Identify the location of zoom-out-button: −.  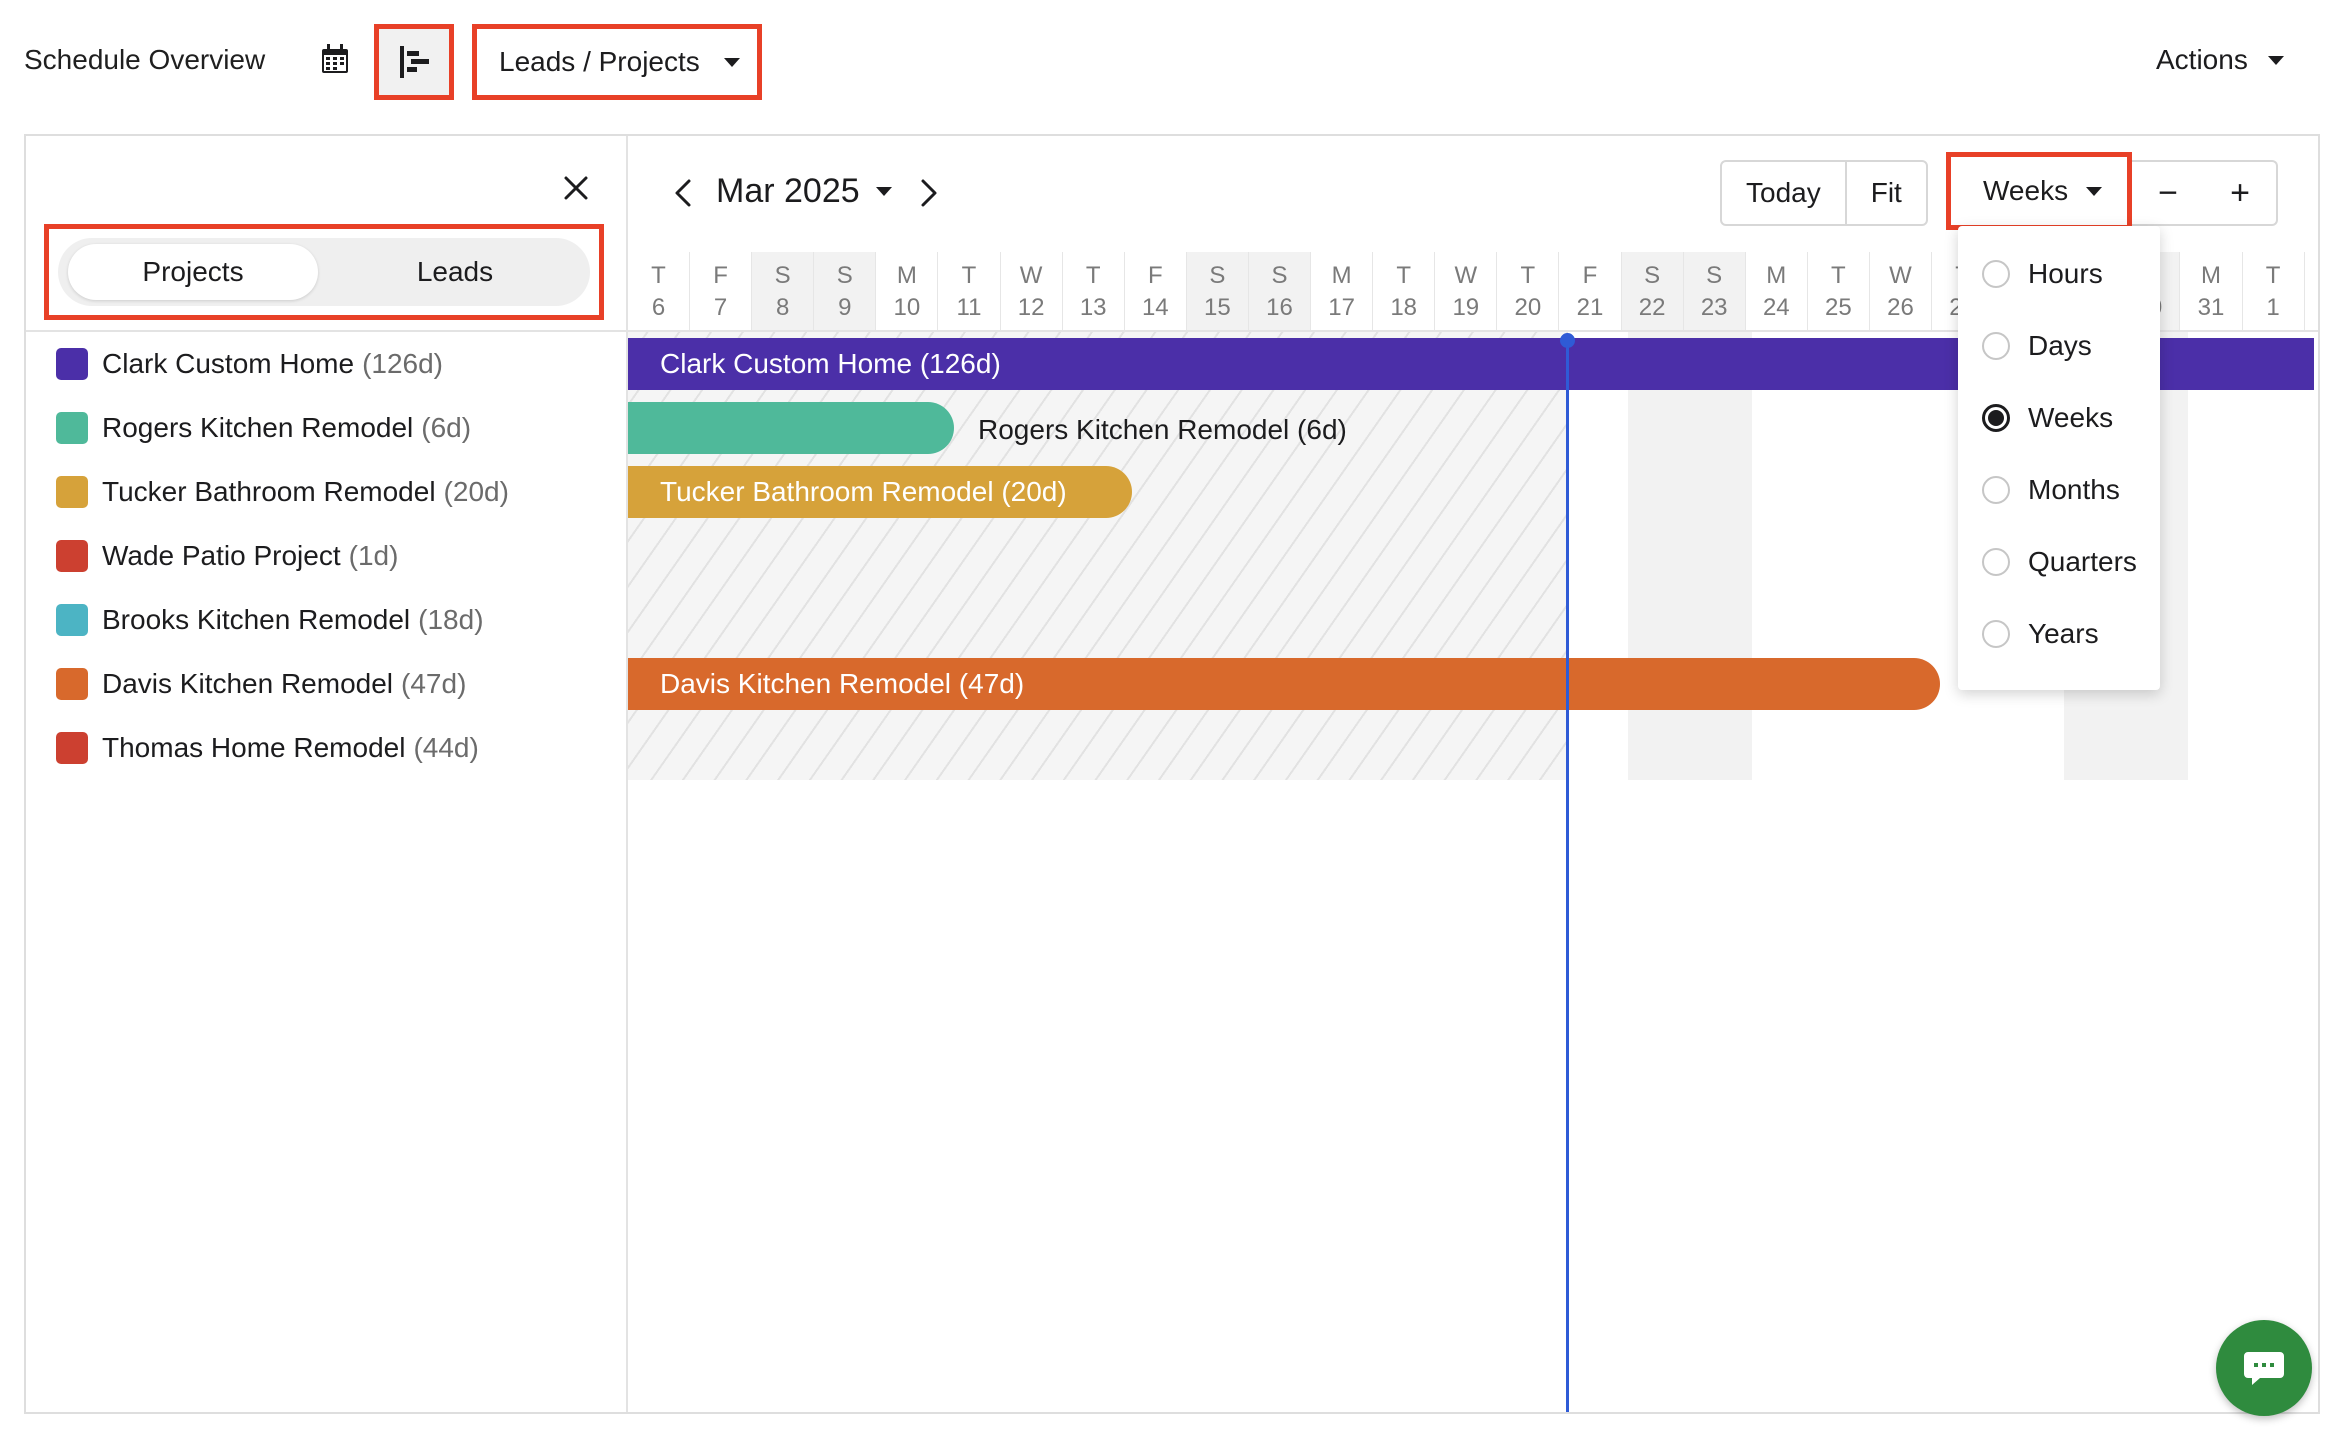
(2168, 193).